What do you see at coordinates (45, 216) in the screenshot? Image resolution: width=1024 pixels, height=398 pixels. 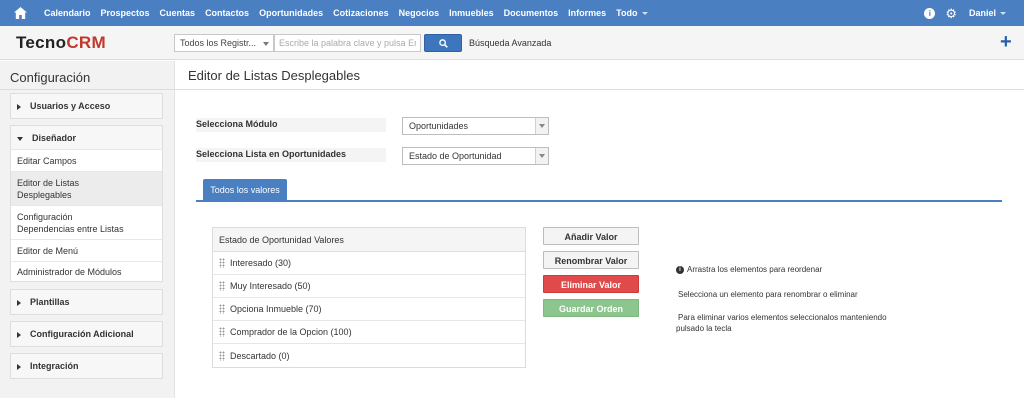 I see `label-line-1: Configuración` at bounding box center [45, 216].